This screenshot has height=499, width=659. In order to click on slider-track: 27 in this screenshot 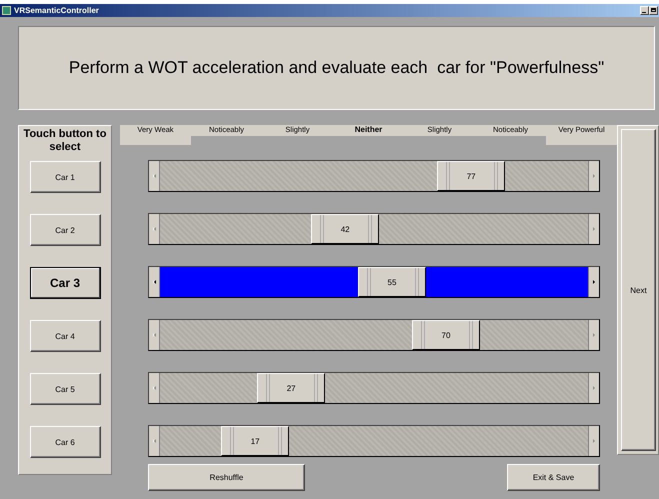, I will do `click(374, 388)`.